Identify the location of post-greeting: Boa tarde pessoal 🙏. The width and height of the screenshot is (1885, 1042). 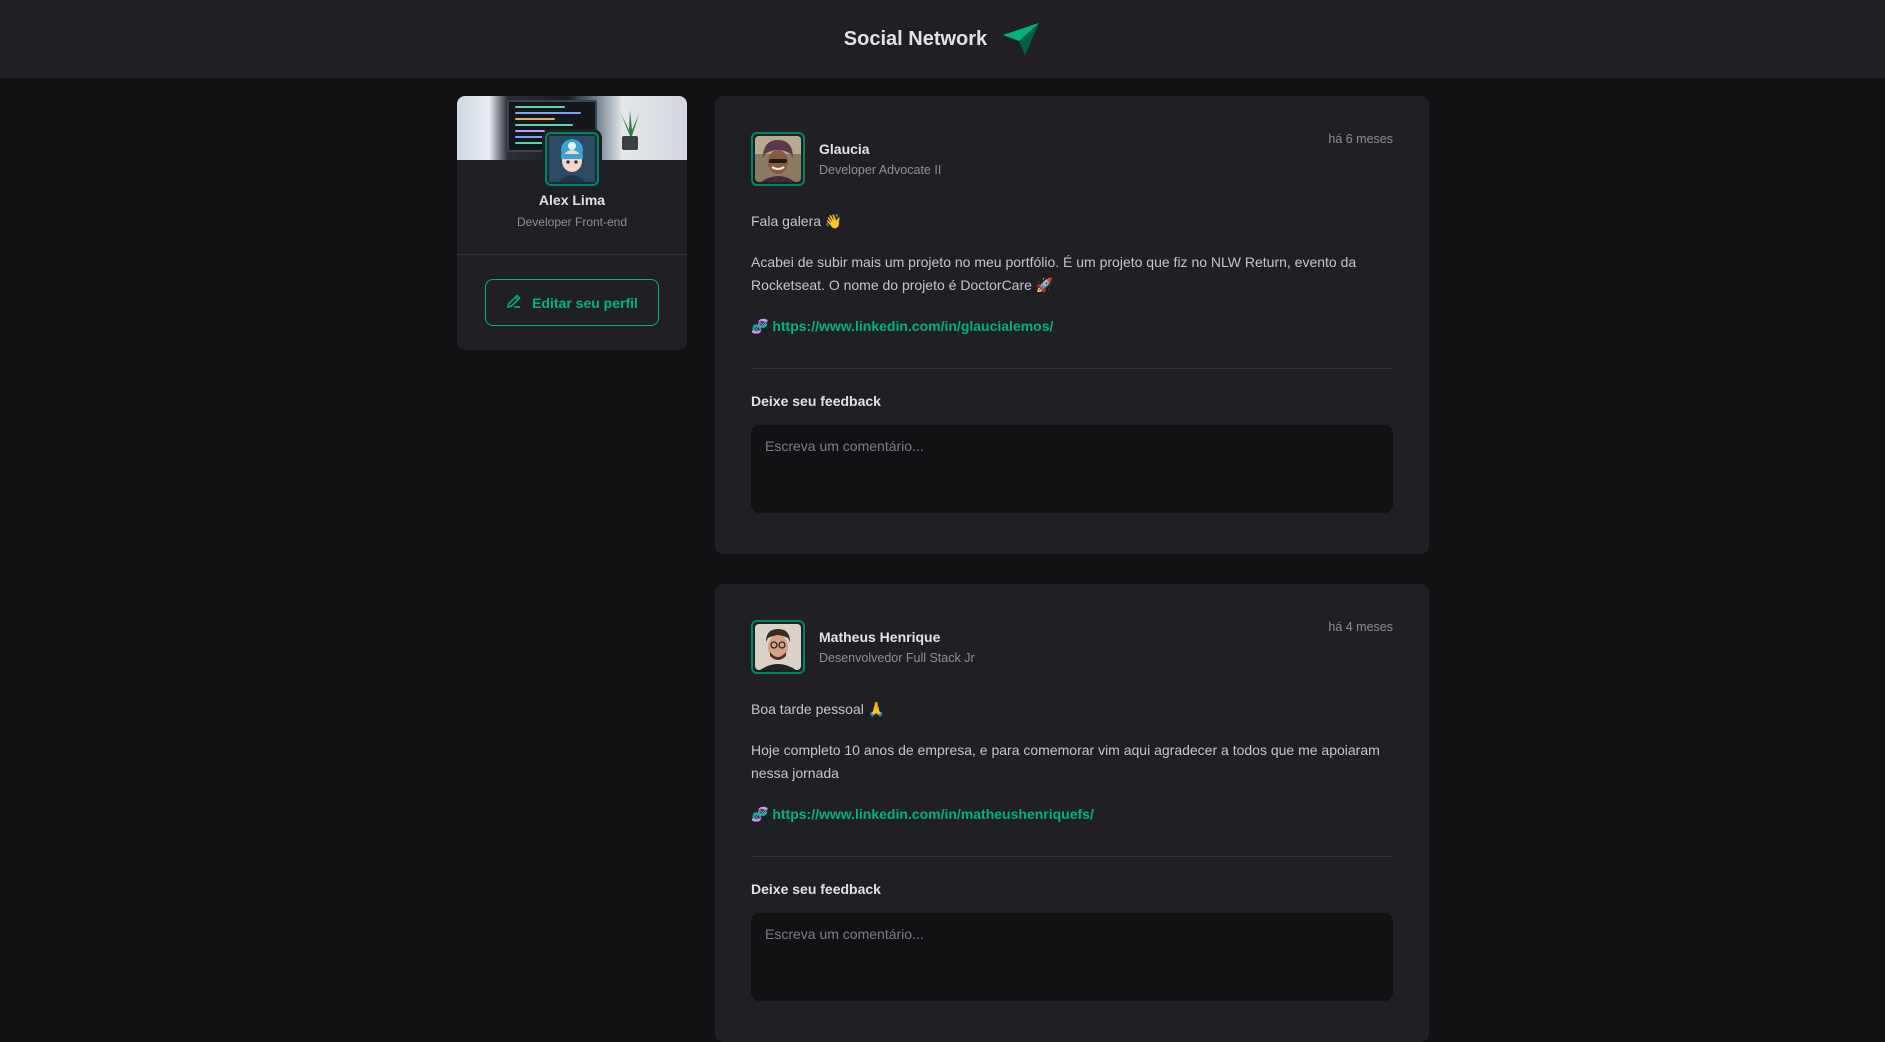
(818, 709).